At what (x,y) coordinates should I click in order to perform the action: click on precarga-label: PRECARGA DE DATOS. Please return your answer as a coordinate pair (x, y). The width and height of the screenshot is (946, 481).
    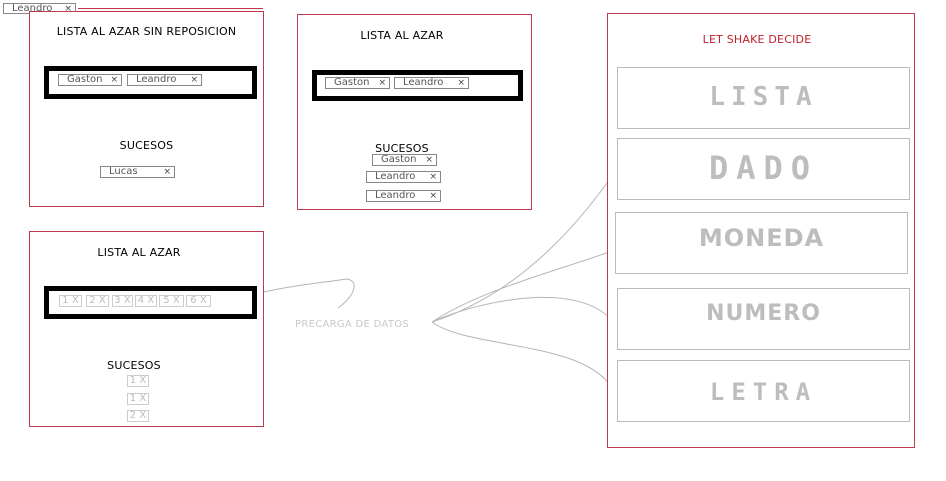
    Looking at the image, I should click on (352, 324).